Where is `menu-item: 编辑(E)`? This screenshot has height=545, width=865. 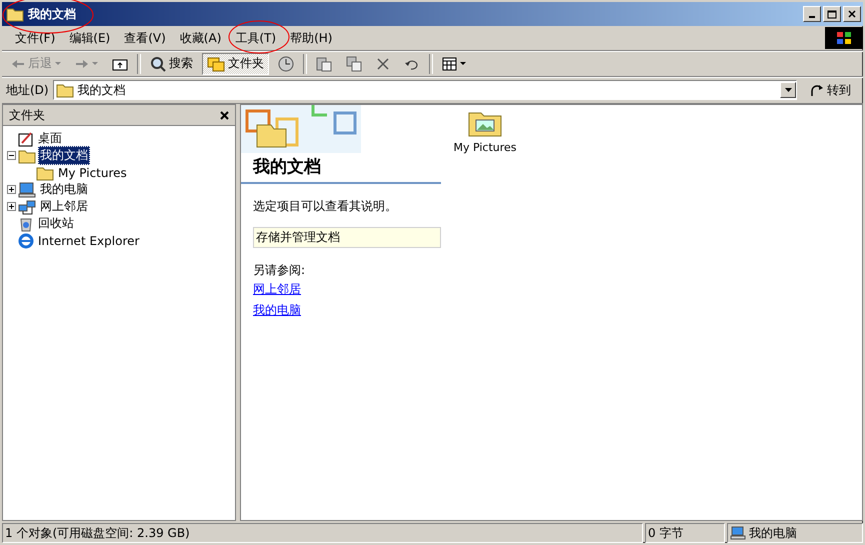 menu-item: 编辑(E) is located at coordinates (90, 38).